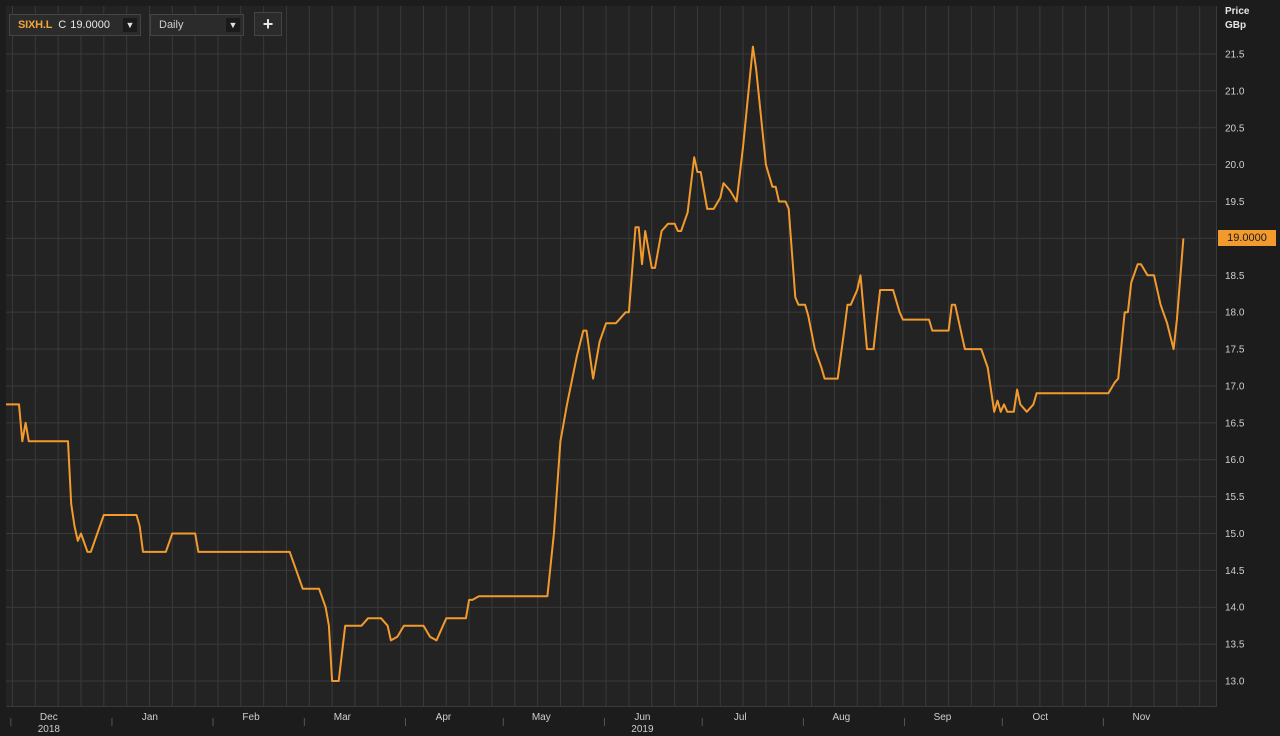 This screenshot has width=1280, height=736. I want to click on x-year-label: 2019, so click(642, 729).